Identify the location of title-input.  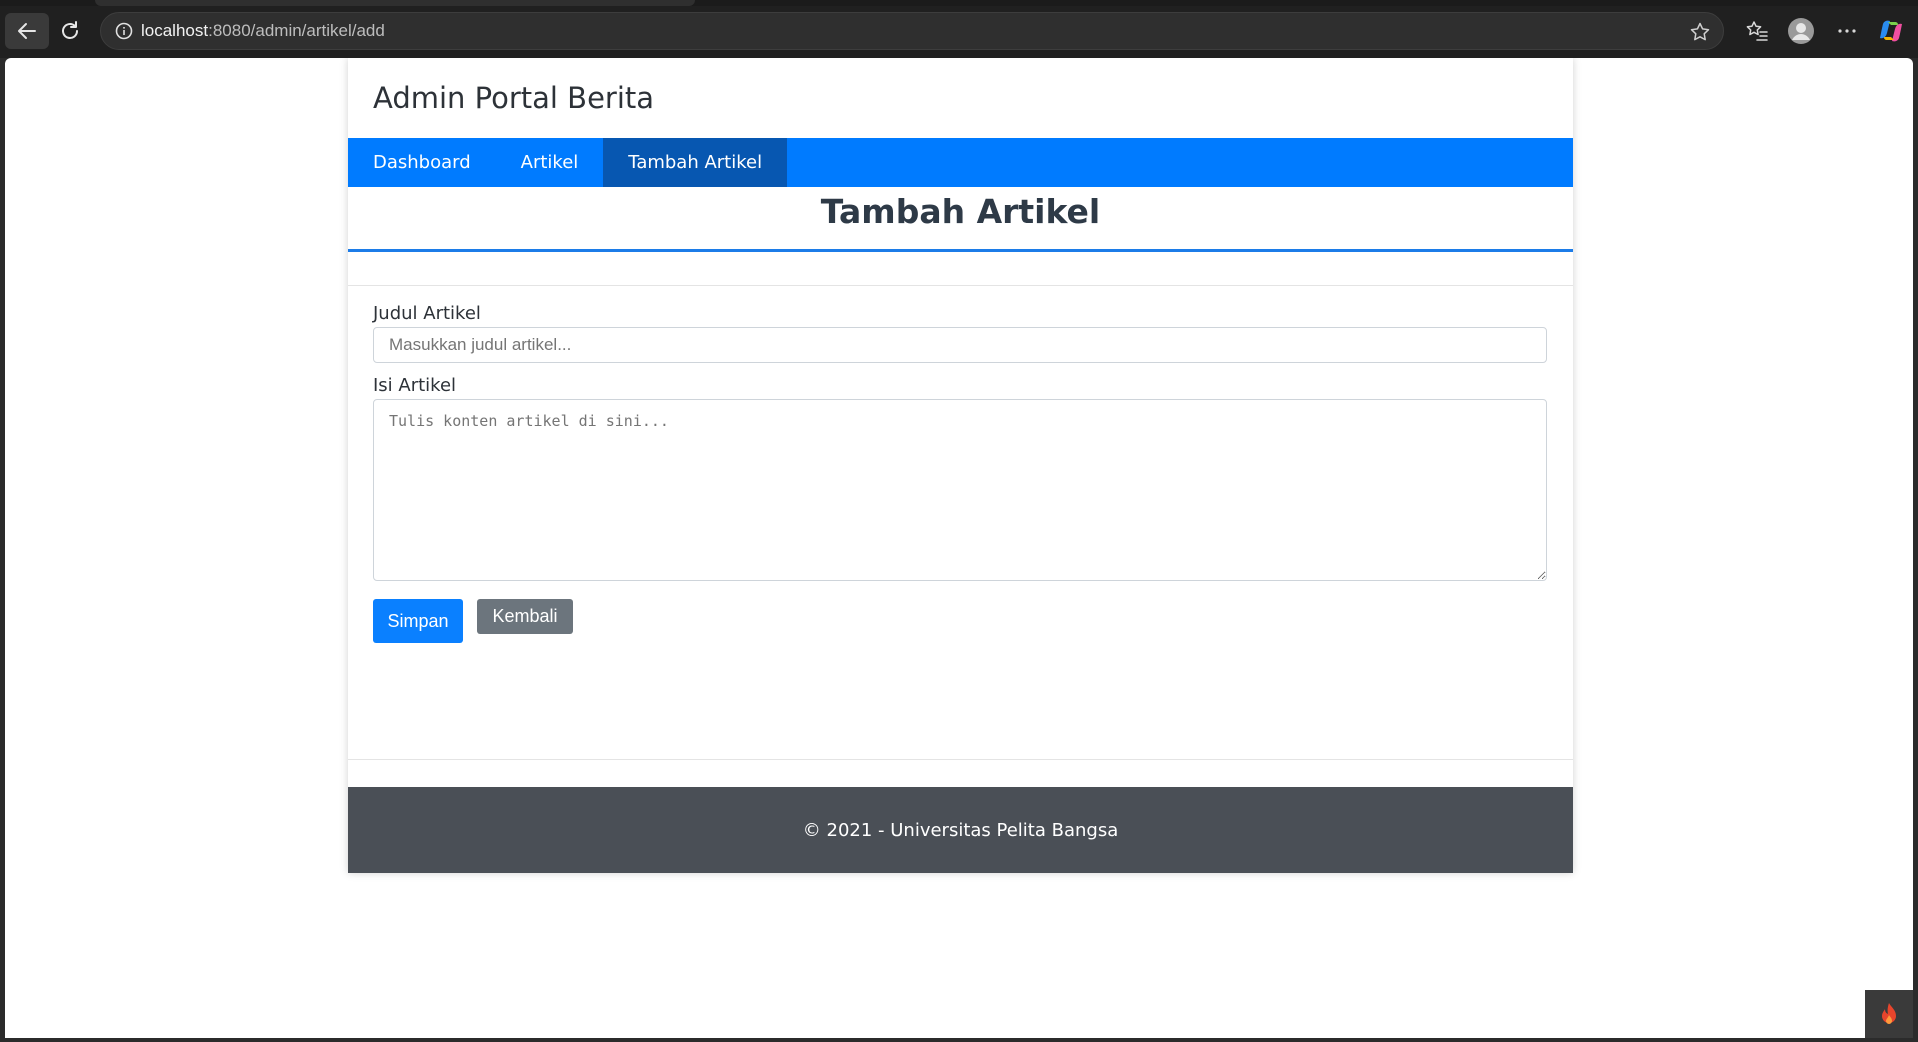
(960, 345).